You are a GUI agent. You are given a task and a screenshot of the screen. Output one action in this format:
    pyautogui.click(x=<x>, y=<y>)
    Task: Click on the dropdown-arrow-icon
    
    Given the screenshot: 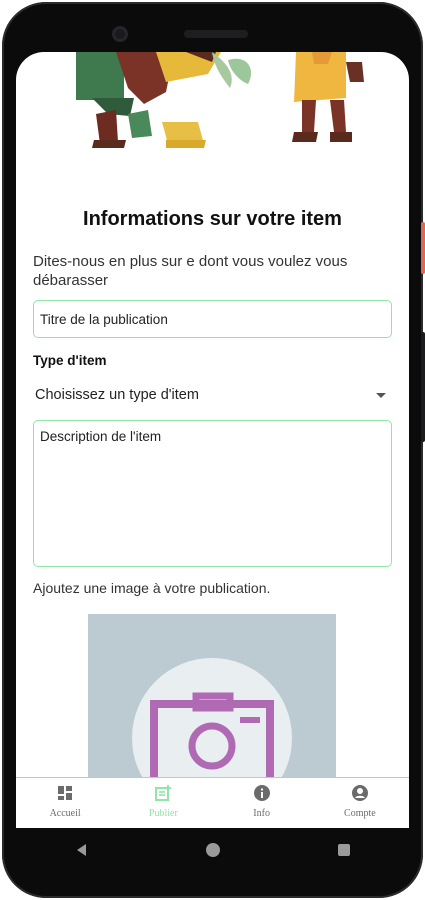 What is the action you would take?
    pyautogui.click(x=381, y=395)
    